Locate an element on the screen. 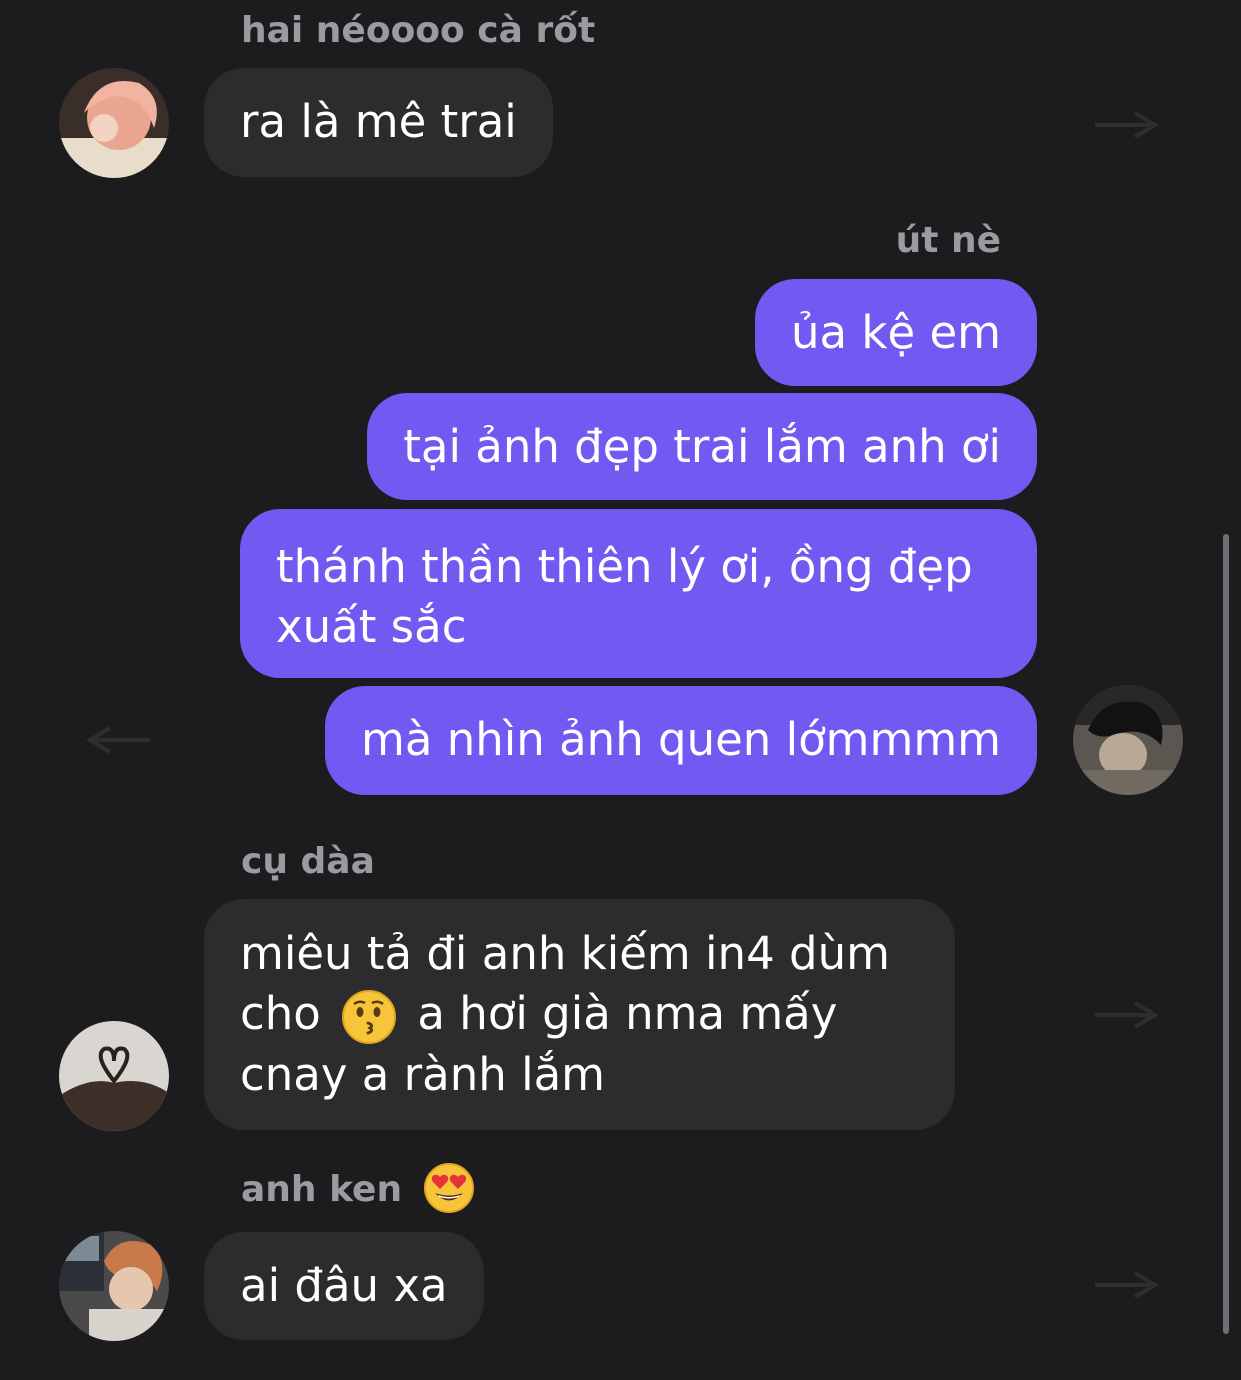  message-text: tại ảnh đẹp trai lắm anh ơi is located at coordinates (702, 446).